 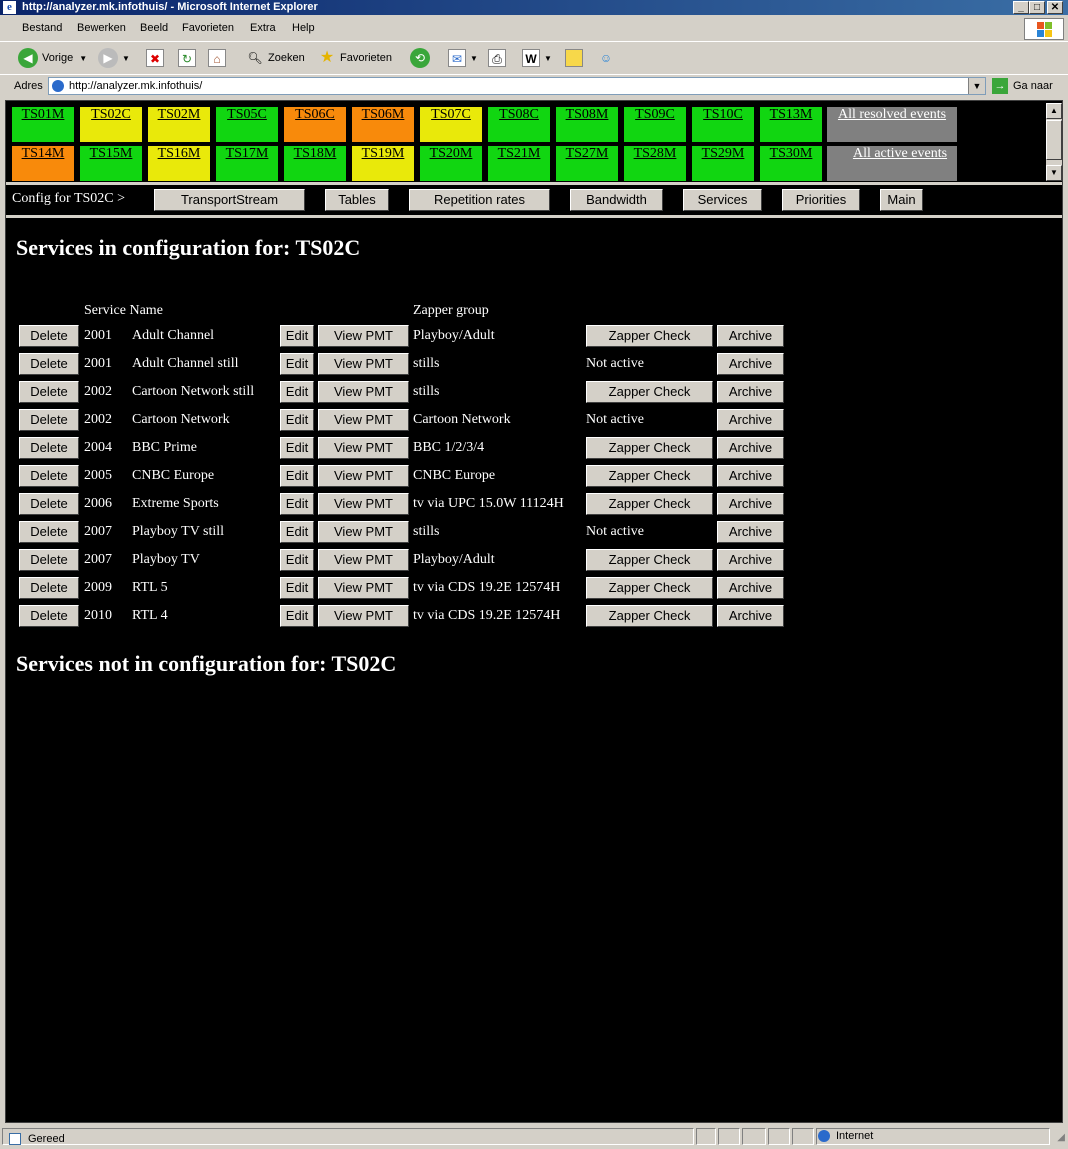 I want to click on ts-link-ts07c: TS07C, so click(x=451, y=124).